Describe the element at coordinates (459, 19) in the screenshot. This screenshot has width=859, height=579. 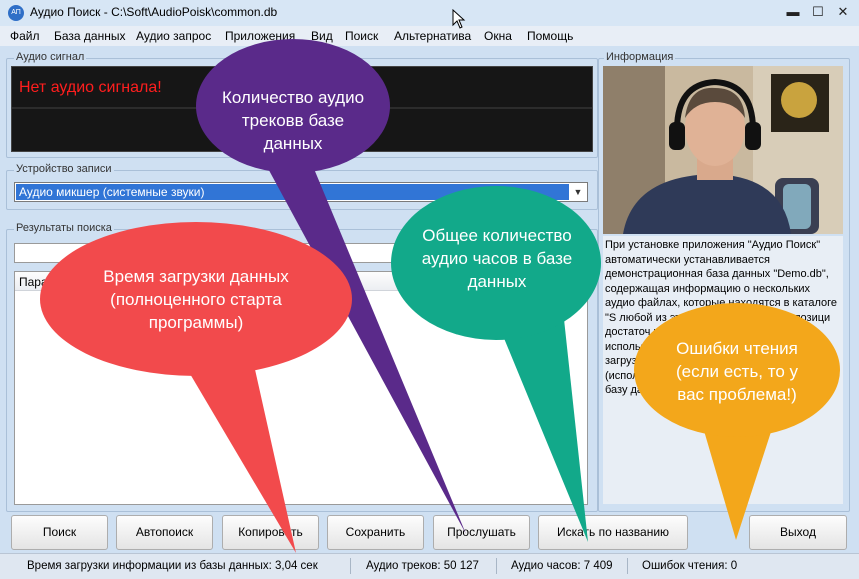
I see `mouse-cursor-icon` at that location.